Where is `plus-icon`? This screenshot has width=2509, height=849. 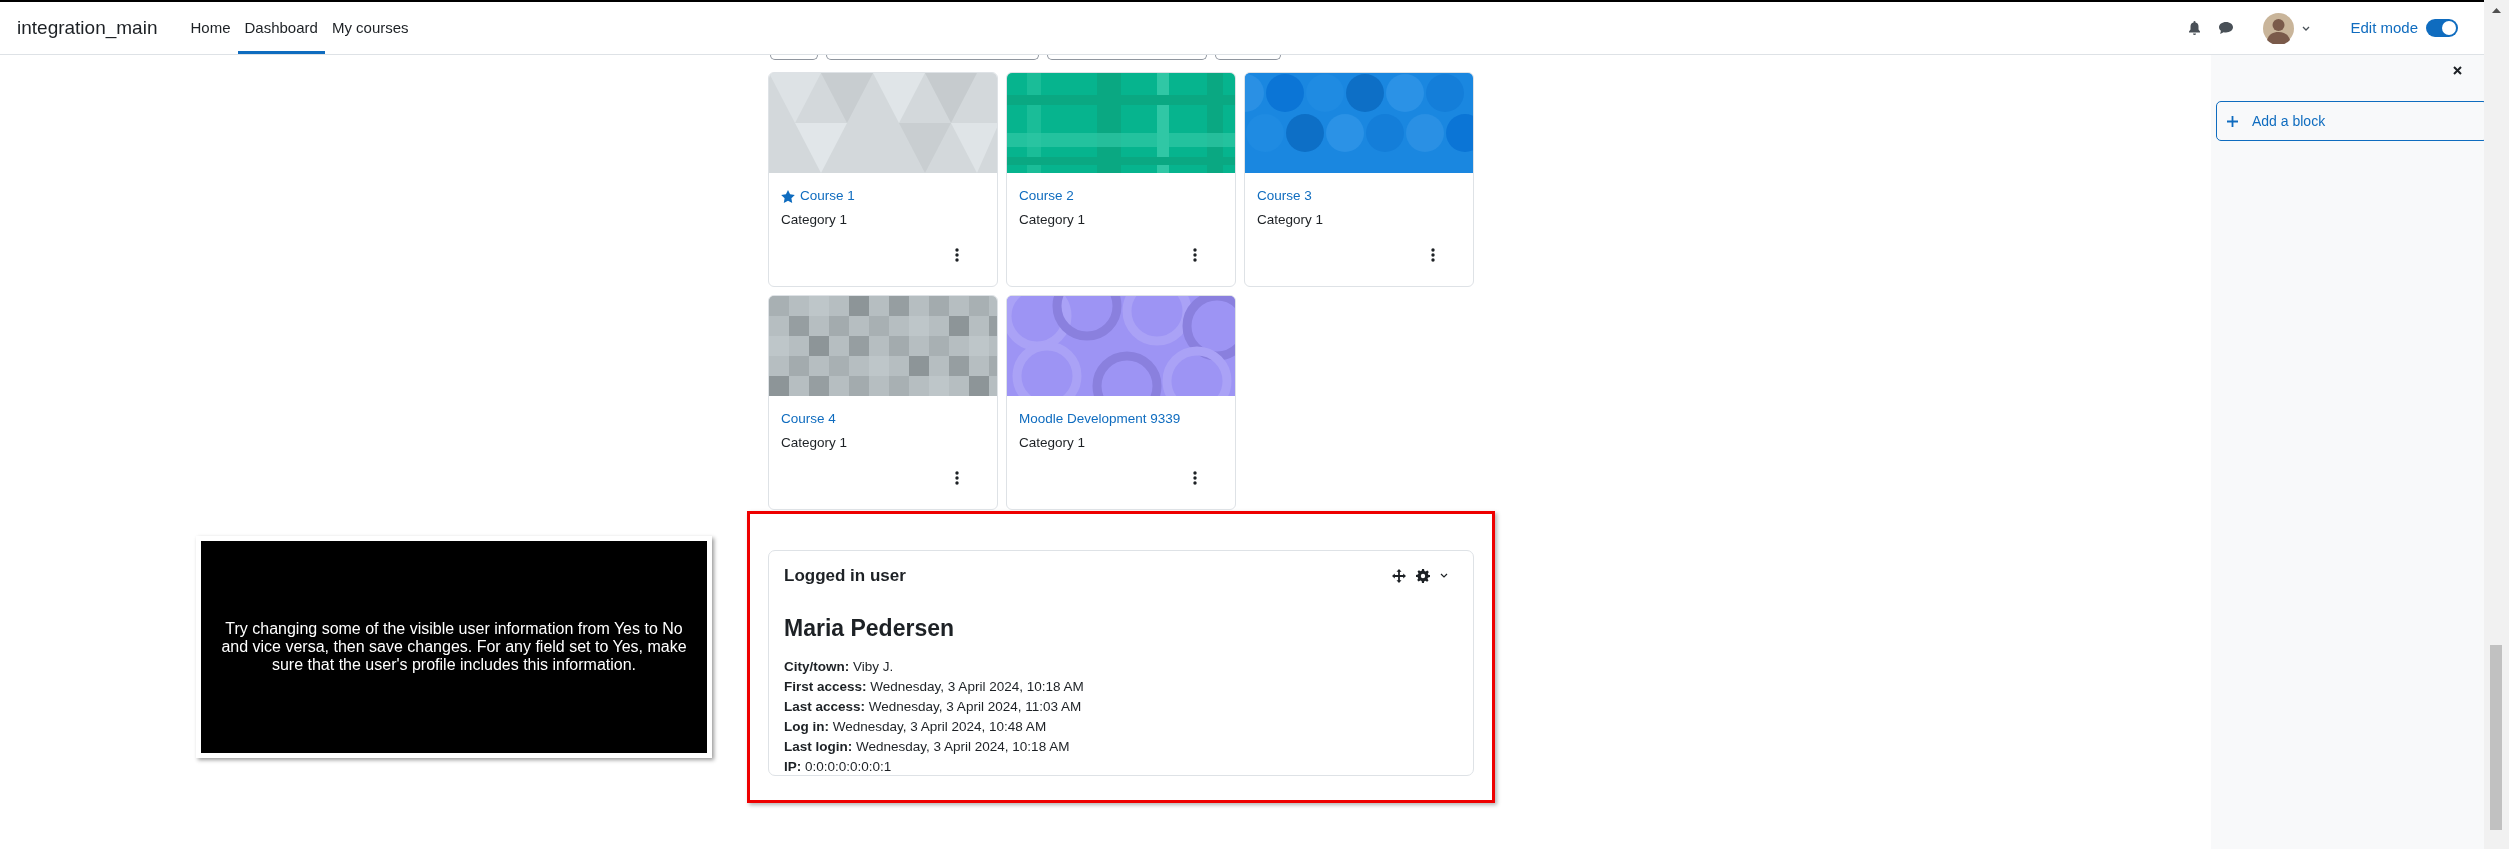
plus-icon is located at coordinates (2232, 121).